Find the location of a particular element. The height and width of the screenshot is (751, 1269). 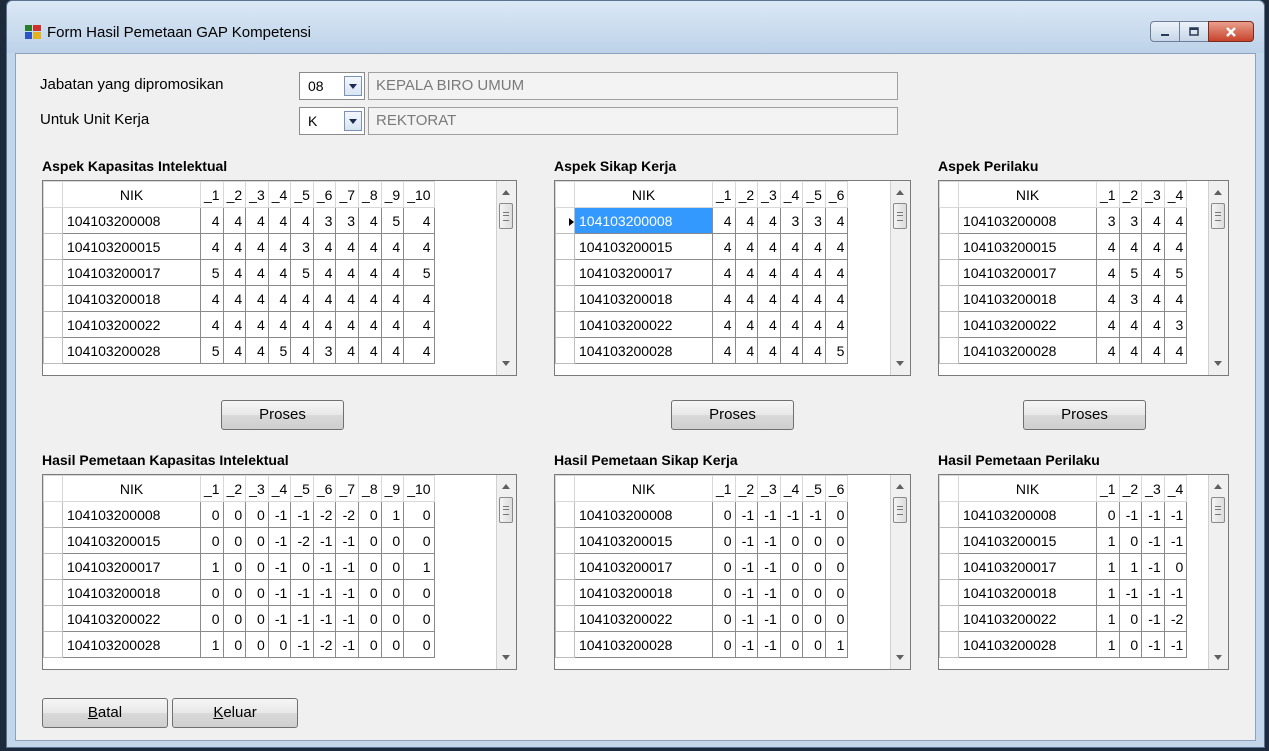

column-header: _1 is located at coordinates (724, 488).